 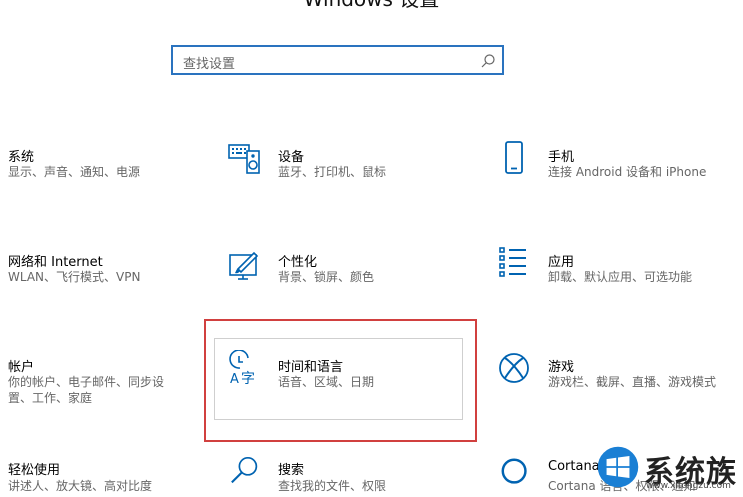 I want to click on tile-name: 帐户, so click(x=21, y=367).